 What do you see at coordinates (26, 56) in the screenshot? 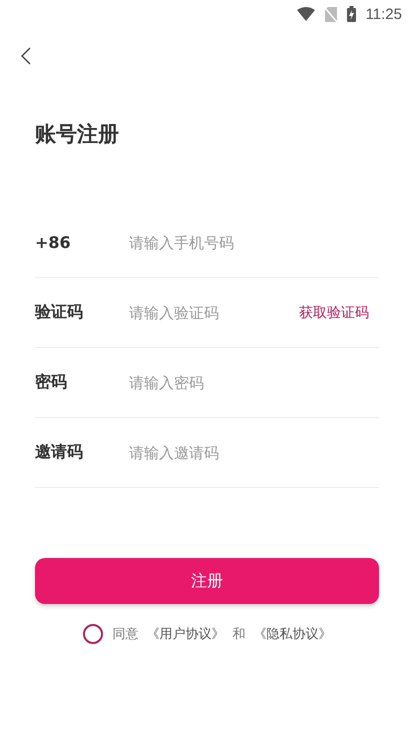
I see `back-chevron-icon` at bounding box center [26, 56].